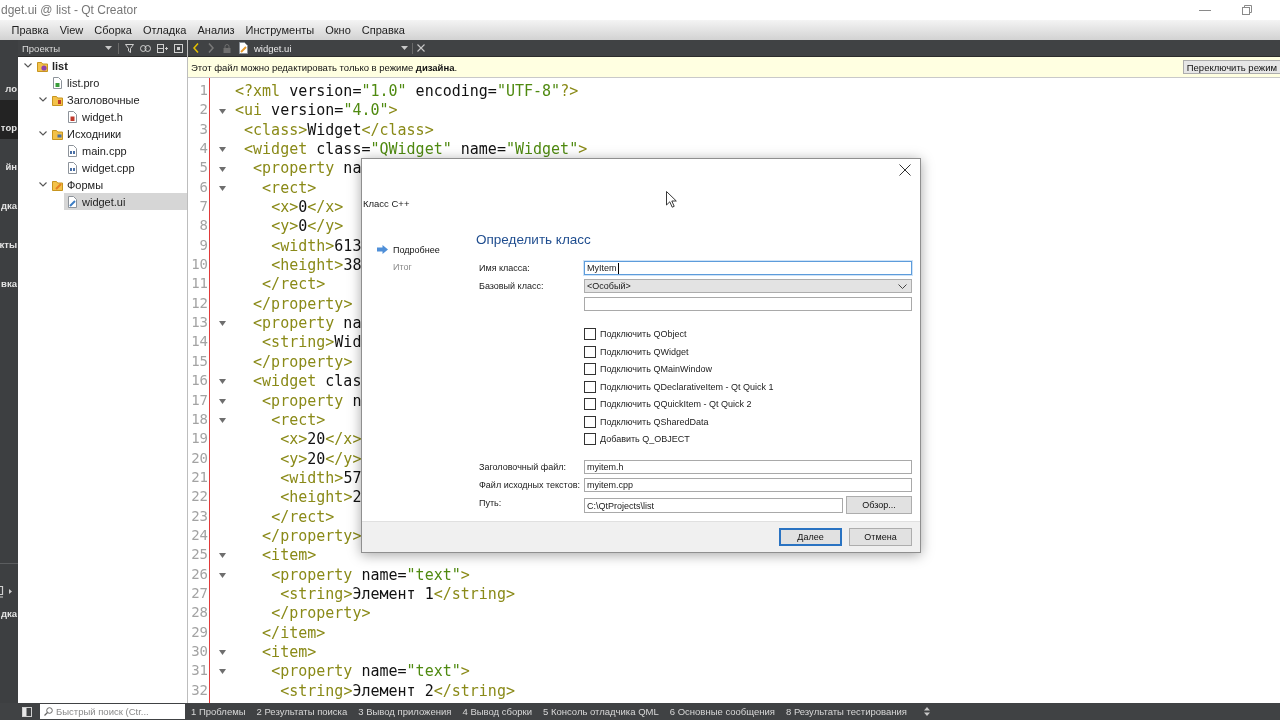  Describe the element at coordinates (71, 30) in the screenshot. I see `menu-item: View` at that location.